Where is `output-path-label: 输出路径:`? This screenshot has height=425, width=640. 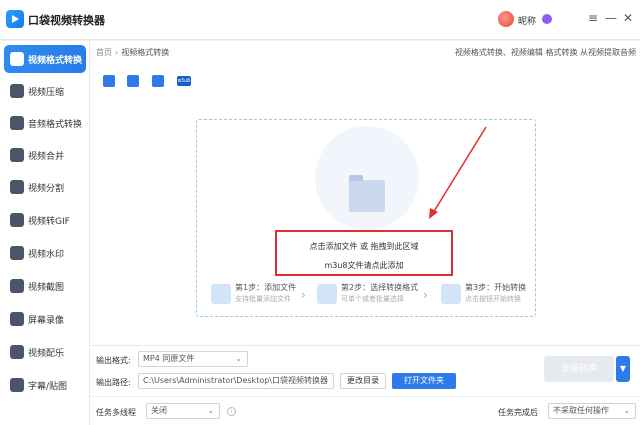
output-path-label: 输出路径: is located at coordinates (113, 382).